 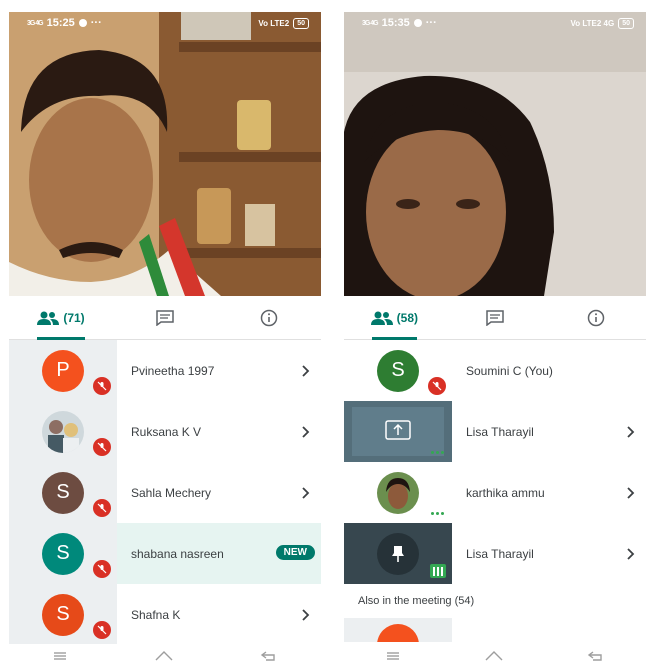 What do you see at coordinates (171, 492) in the screenshot?
I see `participant-name: Sahla Mechery` at bounding box center [171, 492].